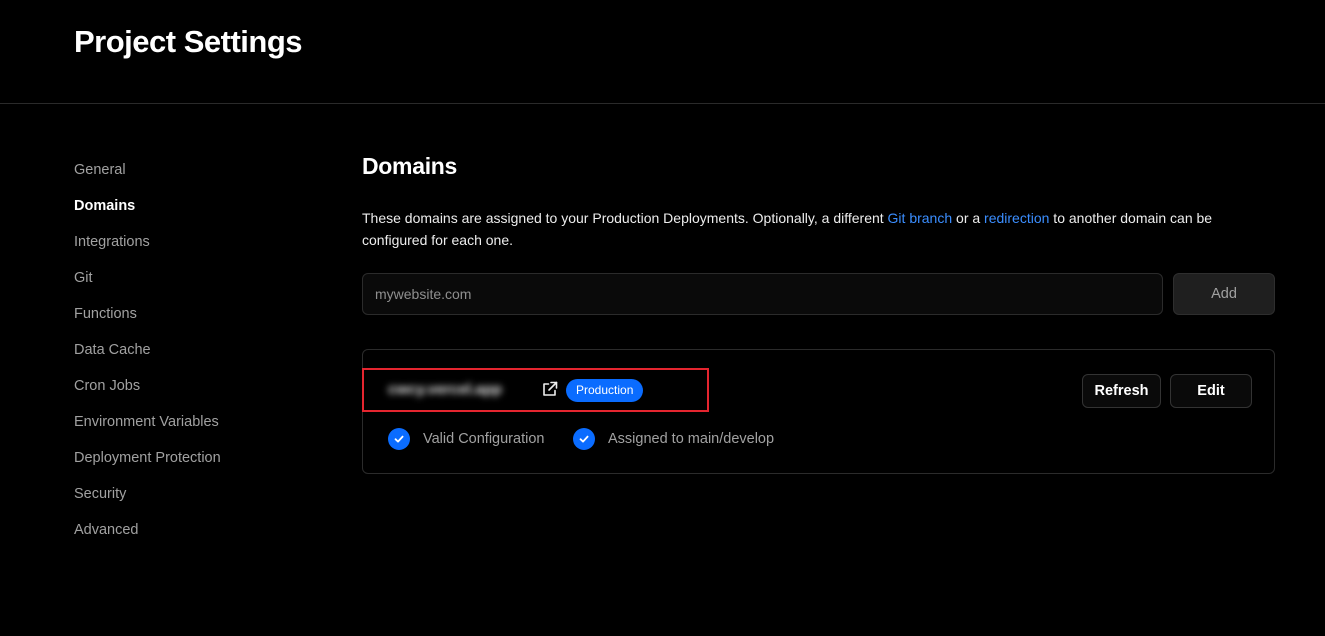 The image size is (1325, 636). I want to click on external-link-icon, so click(550, 389).